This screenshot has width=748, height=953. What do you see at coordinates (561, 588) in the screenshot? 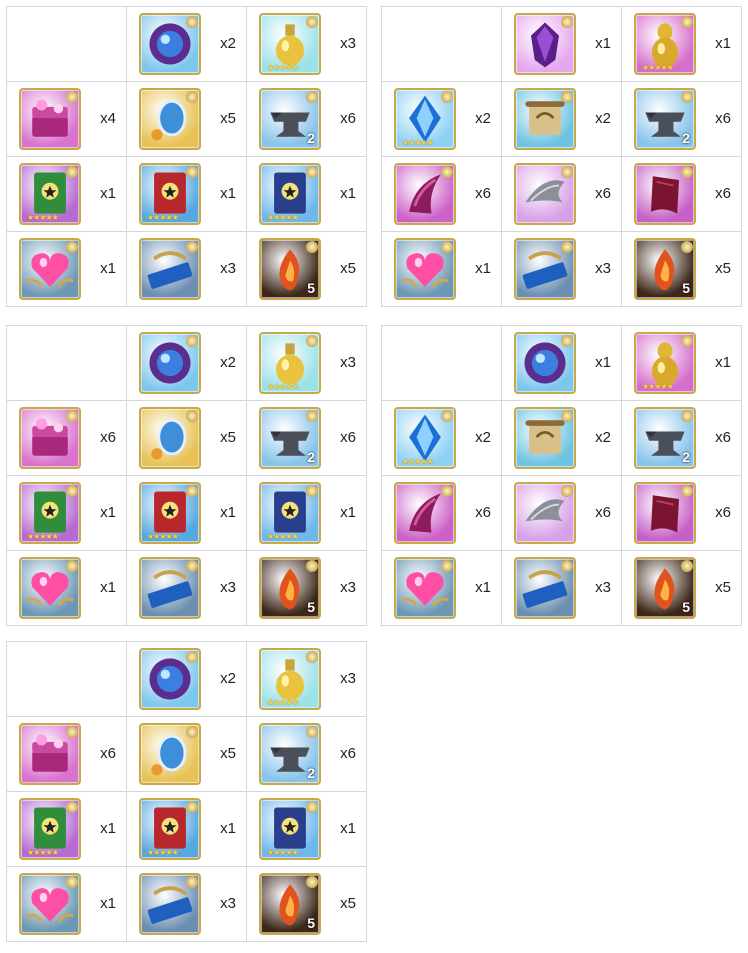
I see `table-row: x1 x3 5 x5` at bounding box center [561, 588].